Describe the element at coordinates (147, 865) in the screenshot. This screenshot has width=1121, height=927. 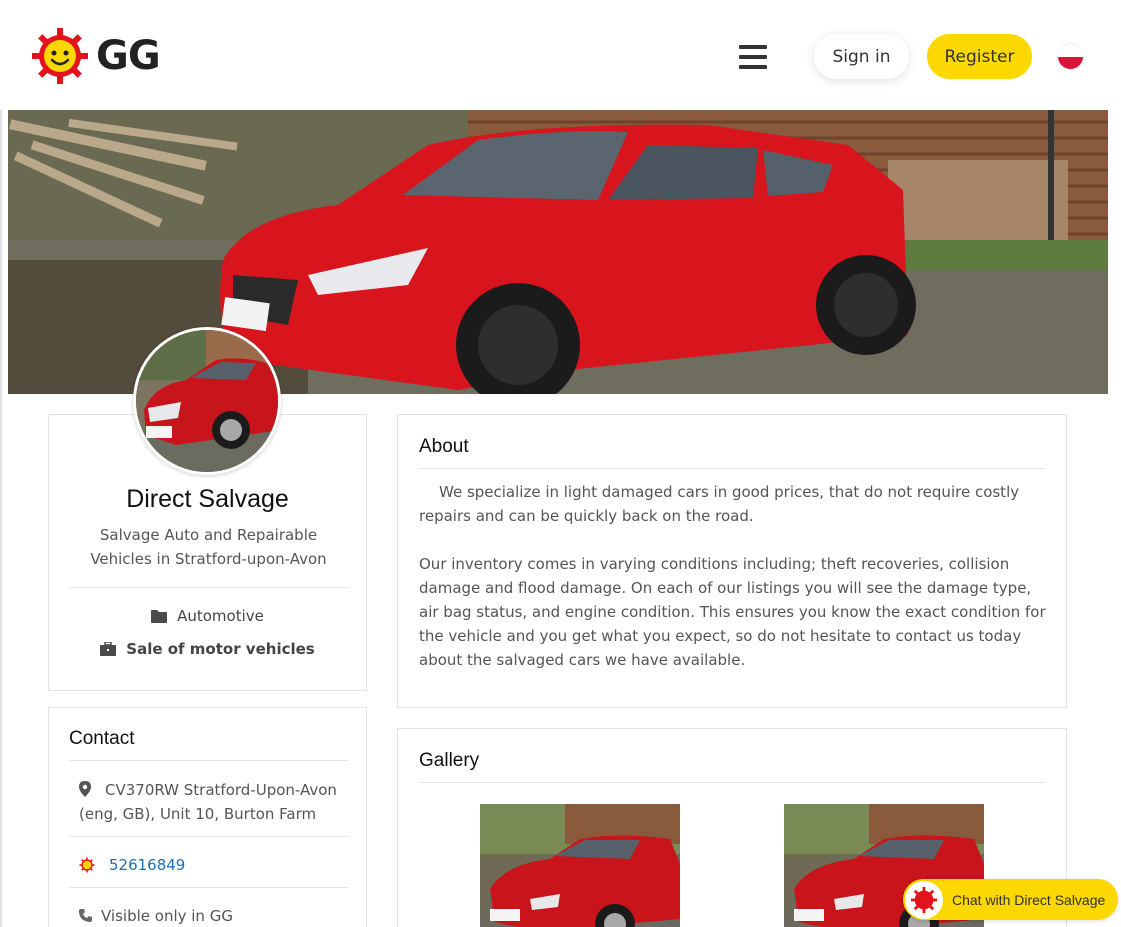
I see `gg-number-link: 52616849` at that location.